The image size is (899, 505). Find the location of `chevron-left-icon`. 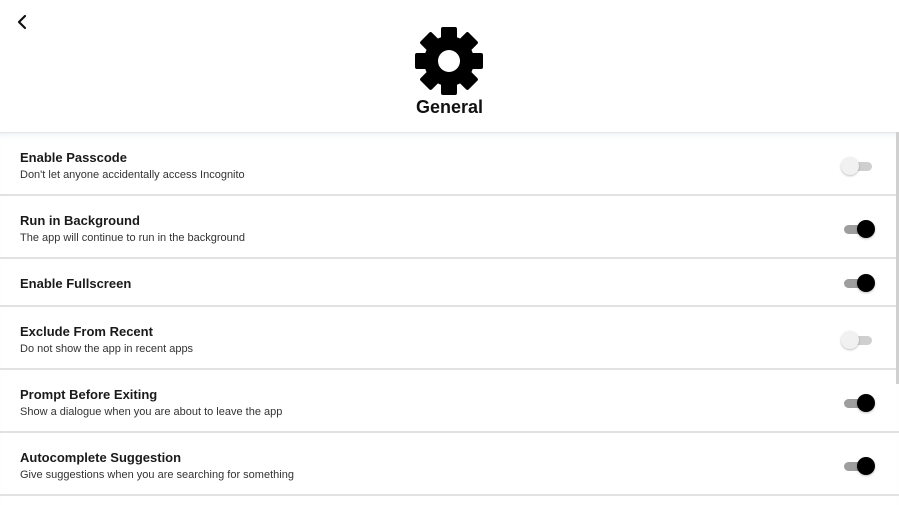

chevron-left-icon is located at coordinates (22, 22).